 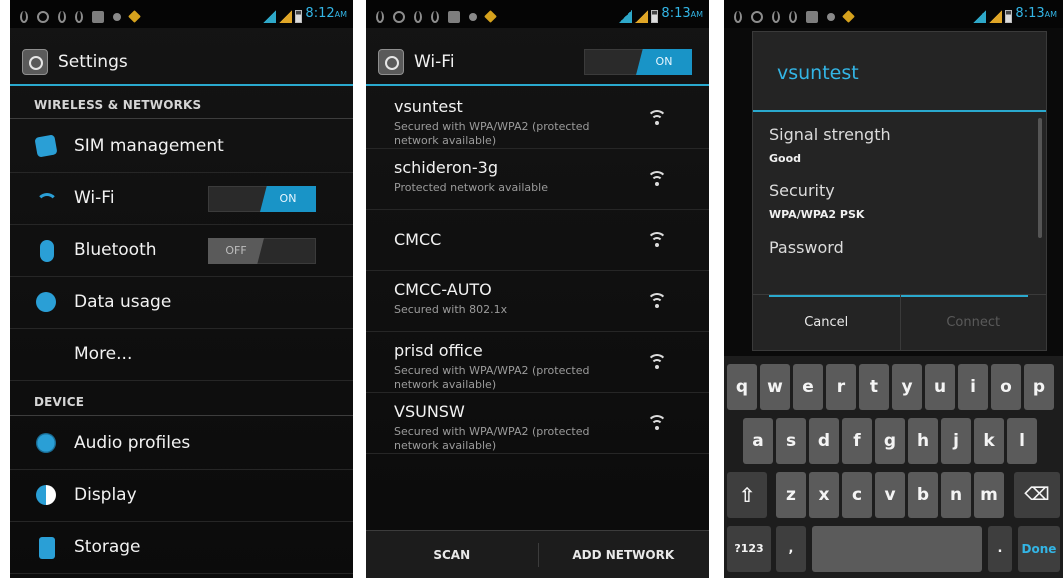 I want to click on network-name: schideron-3g, so click(x=446, y=167).